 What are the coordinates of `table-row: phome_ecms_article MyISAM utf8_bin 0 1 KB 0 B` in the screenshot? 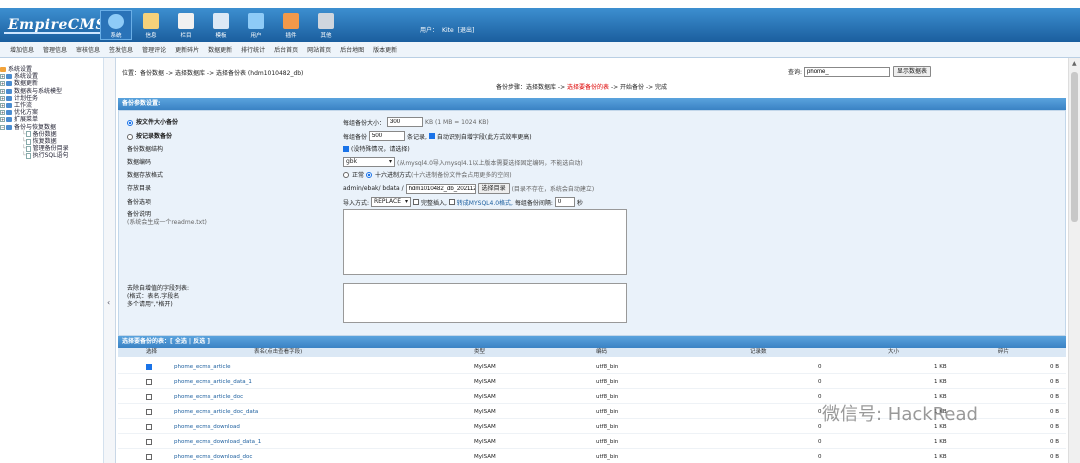 It's located at (592, 367).